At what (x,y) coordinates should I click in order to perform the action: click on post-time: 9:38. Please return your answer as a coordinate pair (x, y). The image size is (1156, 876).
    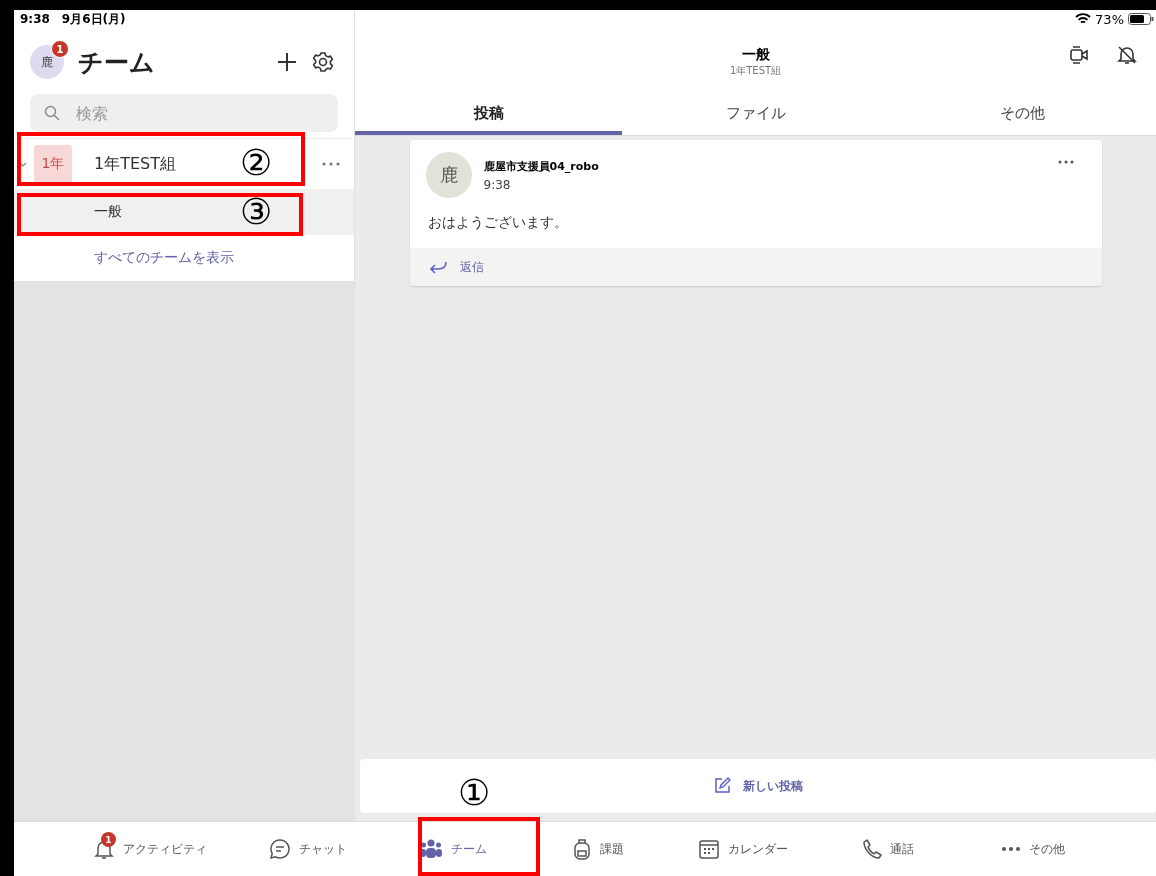
    Looking at the image, I should click on (497, 184).